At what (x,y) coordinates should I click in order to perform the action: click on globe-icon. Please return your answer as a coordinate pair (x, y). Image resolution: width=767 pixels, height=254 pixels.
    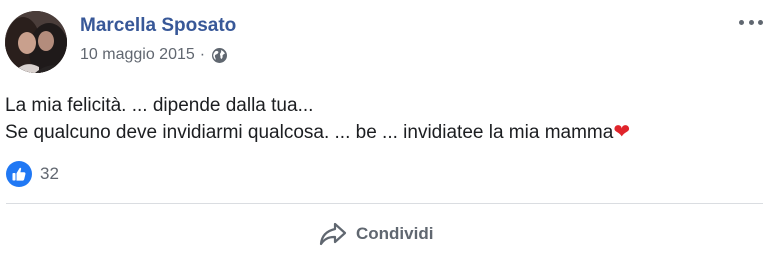
    Looking at the image, I should click on (219, 55).